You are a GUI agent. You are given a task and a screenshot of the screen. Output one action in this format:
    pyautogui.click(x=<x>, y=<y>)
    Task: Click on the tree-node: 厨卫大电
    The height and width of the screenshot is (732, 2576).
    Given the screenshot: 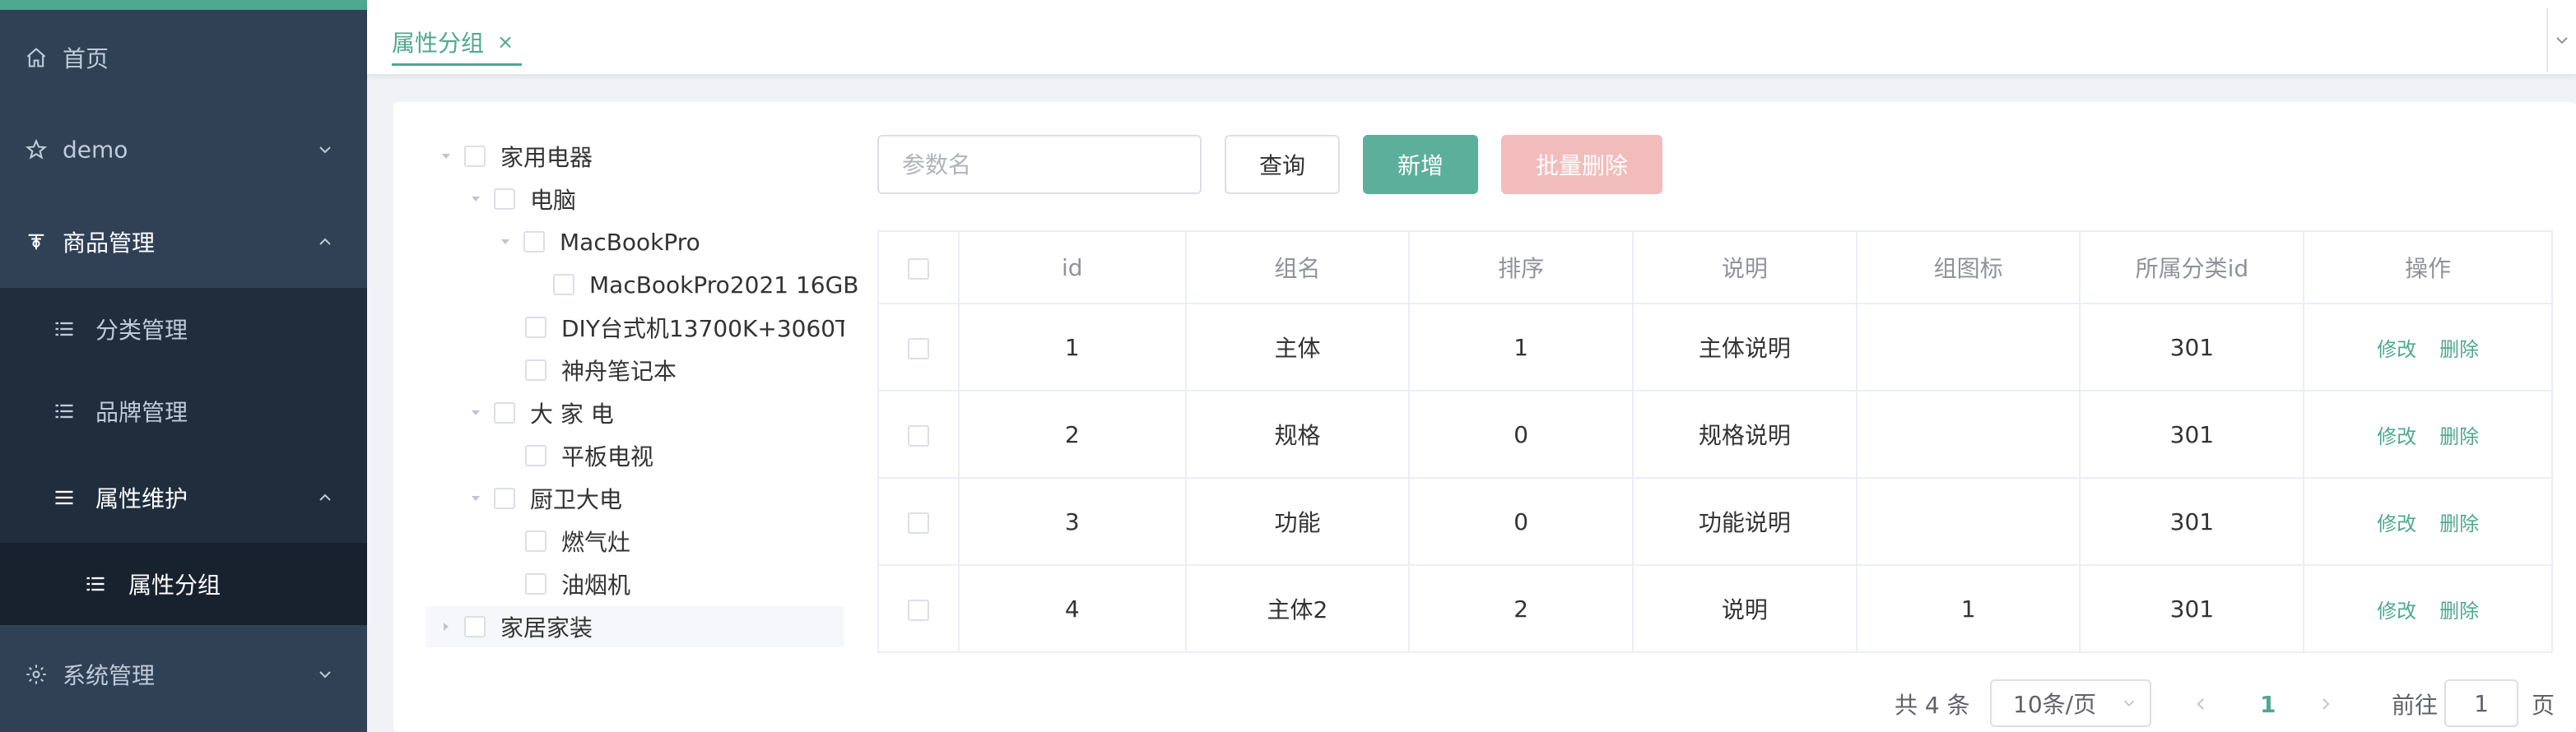 What is the action you would take?
    pyautogui.click(x=544, y=498)
    